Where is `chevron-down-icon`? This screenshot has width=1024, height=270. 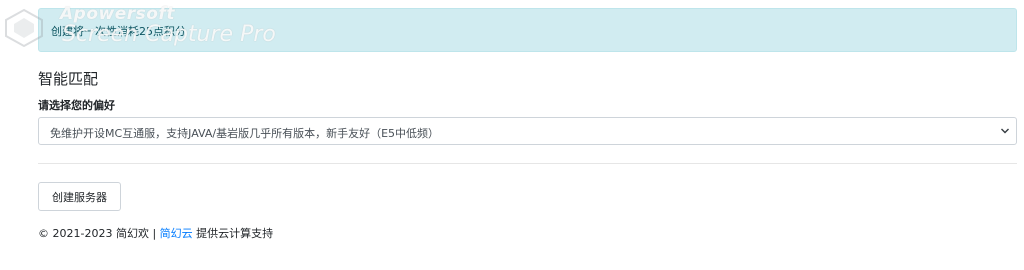
chevron-down-icon is located at coordinates (1005, 131).